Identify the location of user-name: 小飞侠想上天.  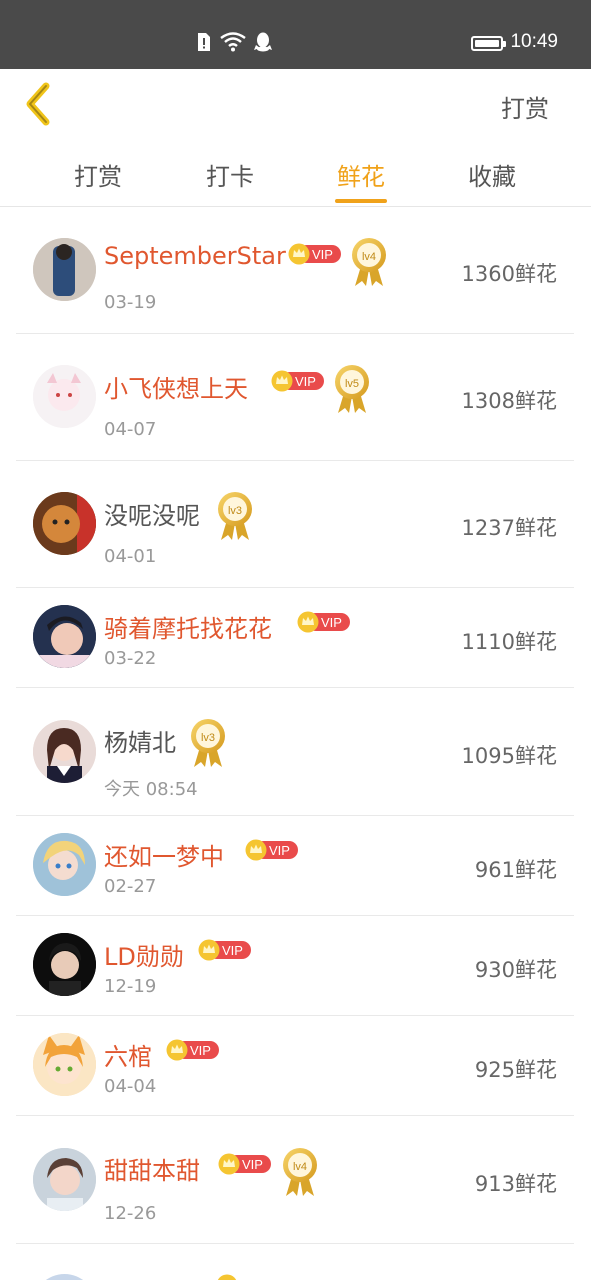
(176, 386).